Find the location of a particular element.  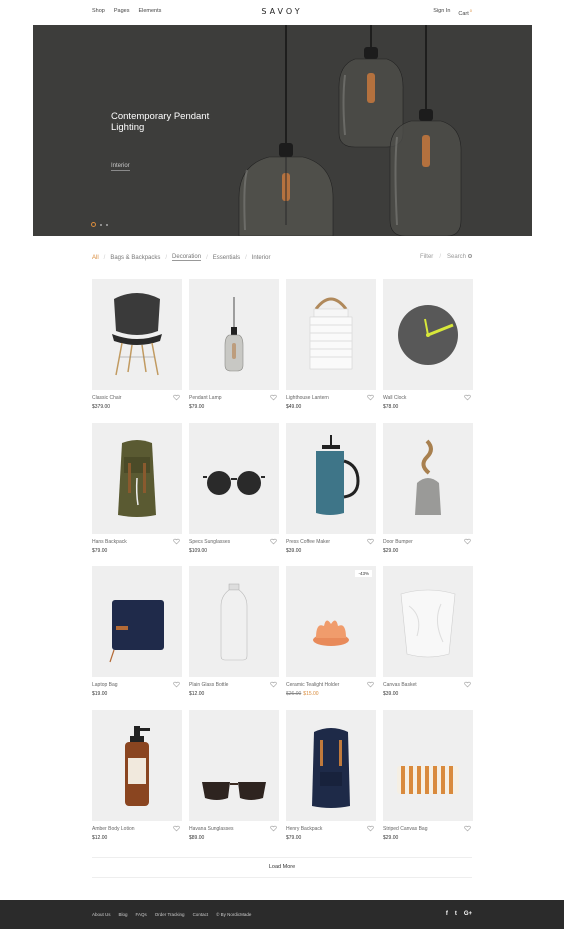

canvas-basket-image is located at coordinates (428, 623).